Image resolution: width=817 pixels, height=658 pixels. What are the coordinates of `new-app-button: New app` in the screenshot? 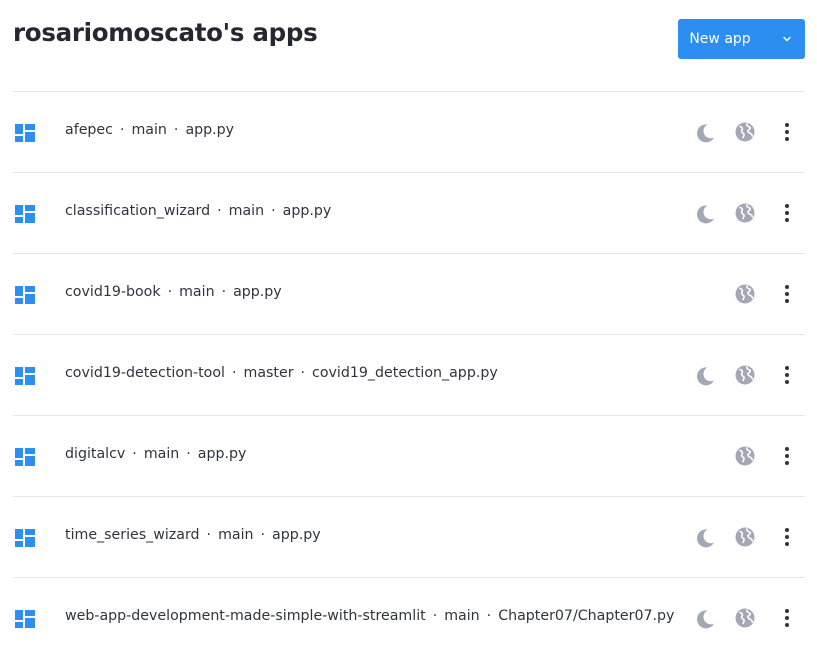 It's located at (741, 39).